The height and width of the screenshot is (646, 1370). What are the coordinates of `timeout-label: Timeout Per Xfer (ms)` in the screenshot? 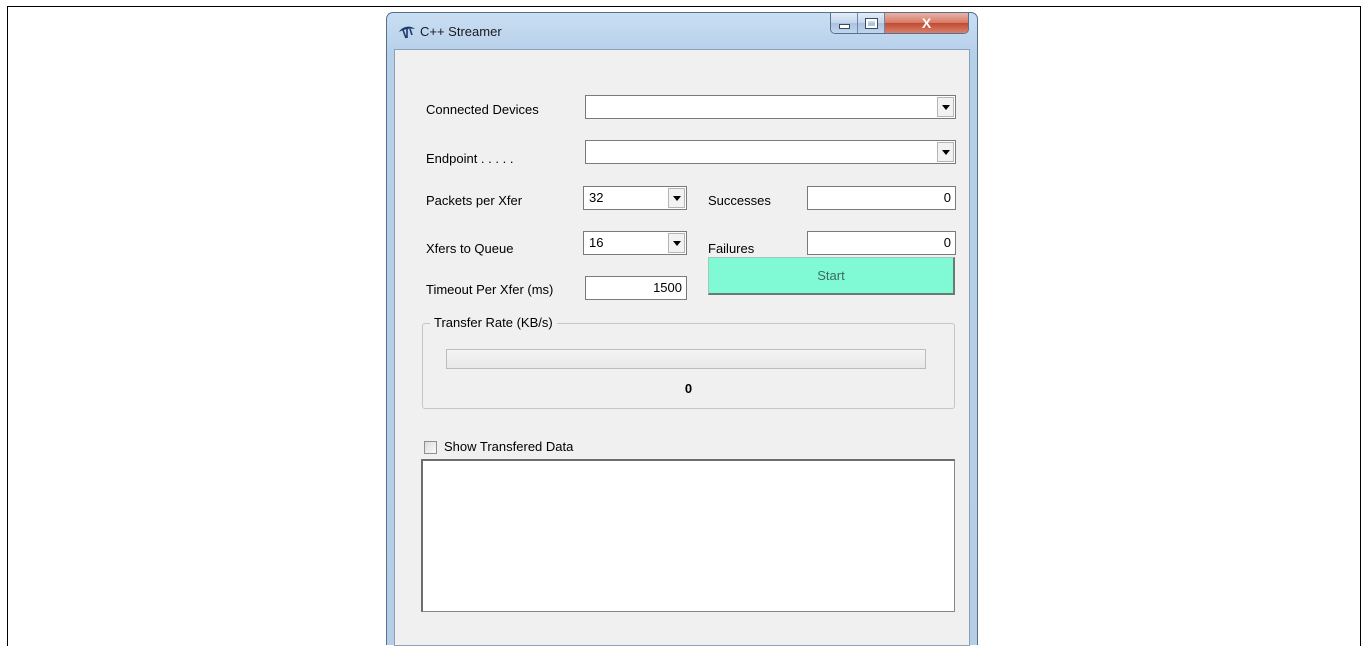 It's located at (490, 289).